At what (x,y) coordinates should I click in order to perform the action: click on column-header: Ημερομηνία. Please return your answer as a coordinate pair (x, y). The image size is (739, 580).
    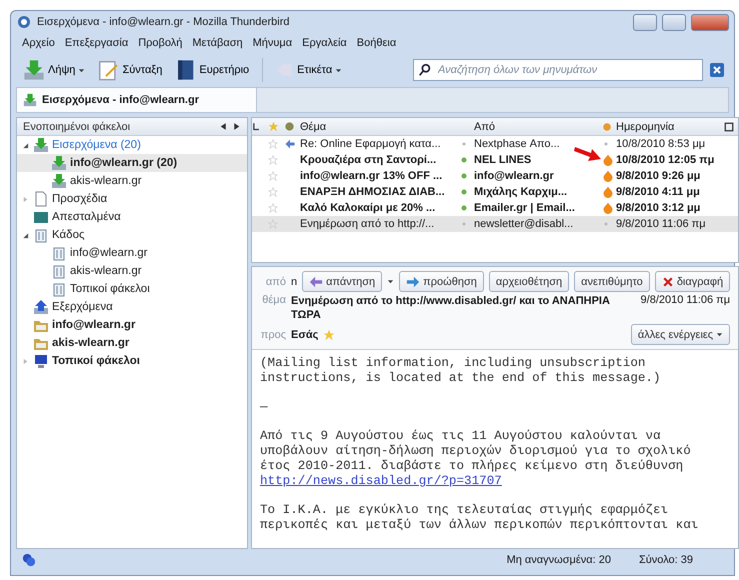
    Looking at the image, I should click on (670, 126).